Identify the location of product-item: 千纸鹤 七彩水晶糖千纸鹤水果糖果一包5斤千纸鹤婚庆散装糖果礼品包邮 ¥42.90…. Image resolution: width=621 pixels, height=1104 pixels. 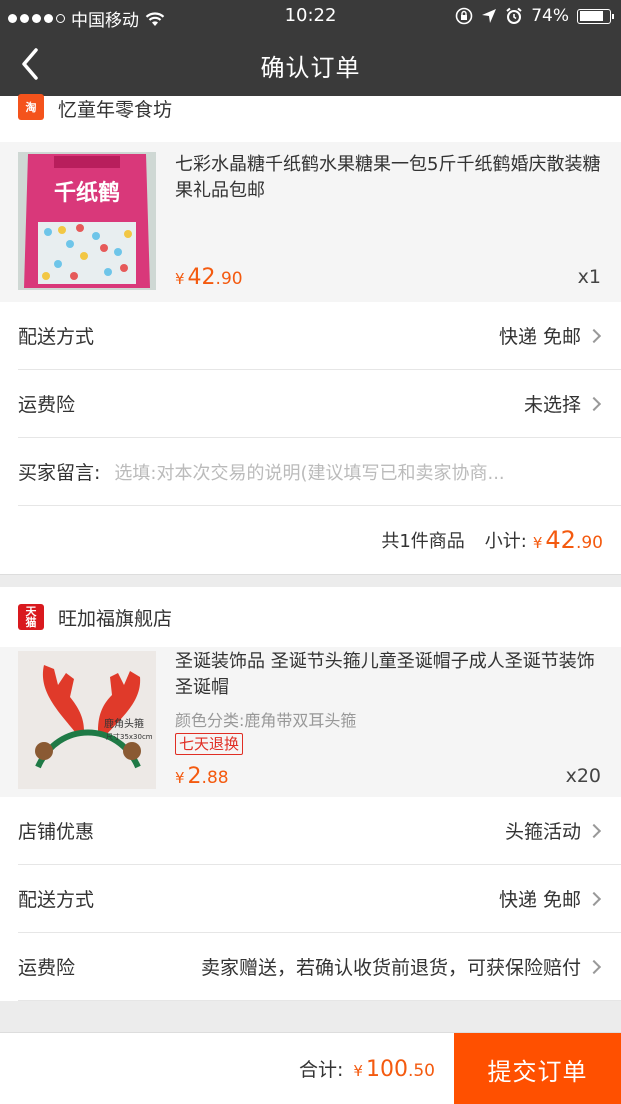
(310, 222).